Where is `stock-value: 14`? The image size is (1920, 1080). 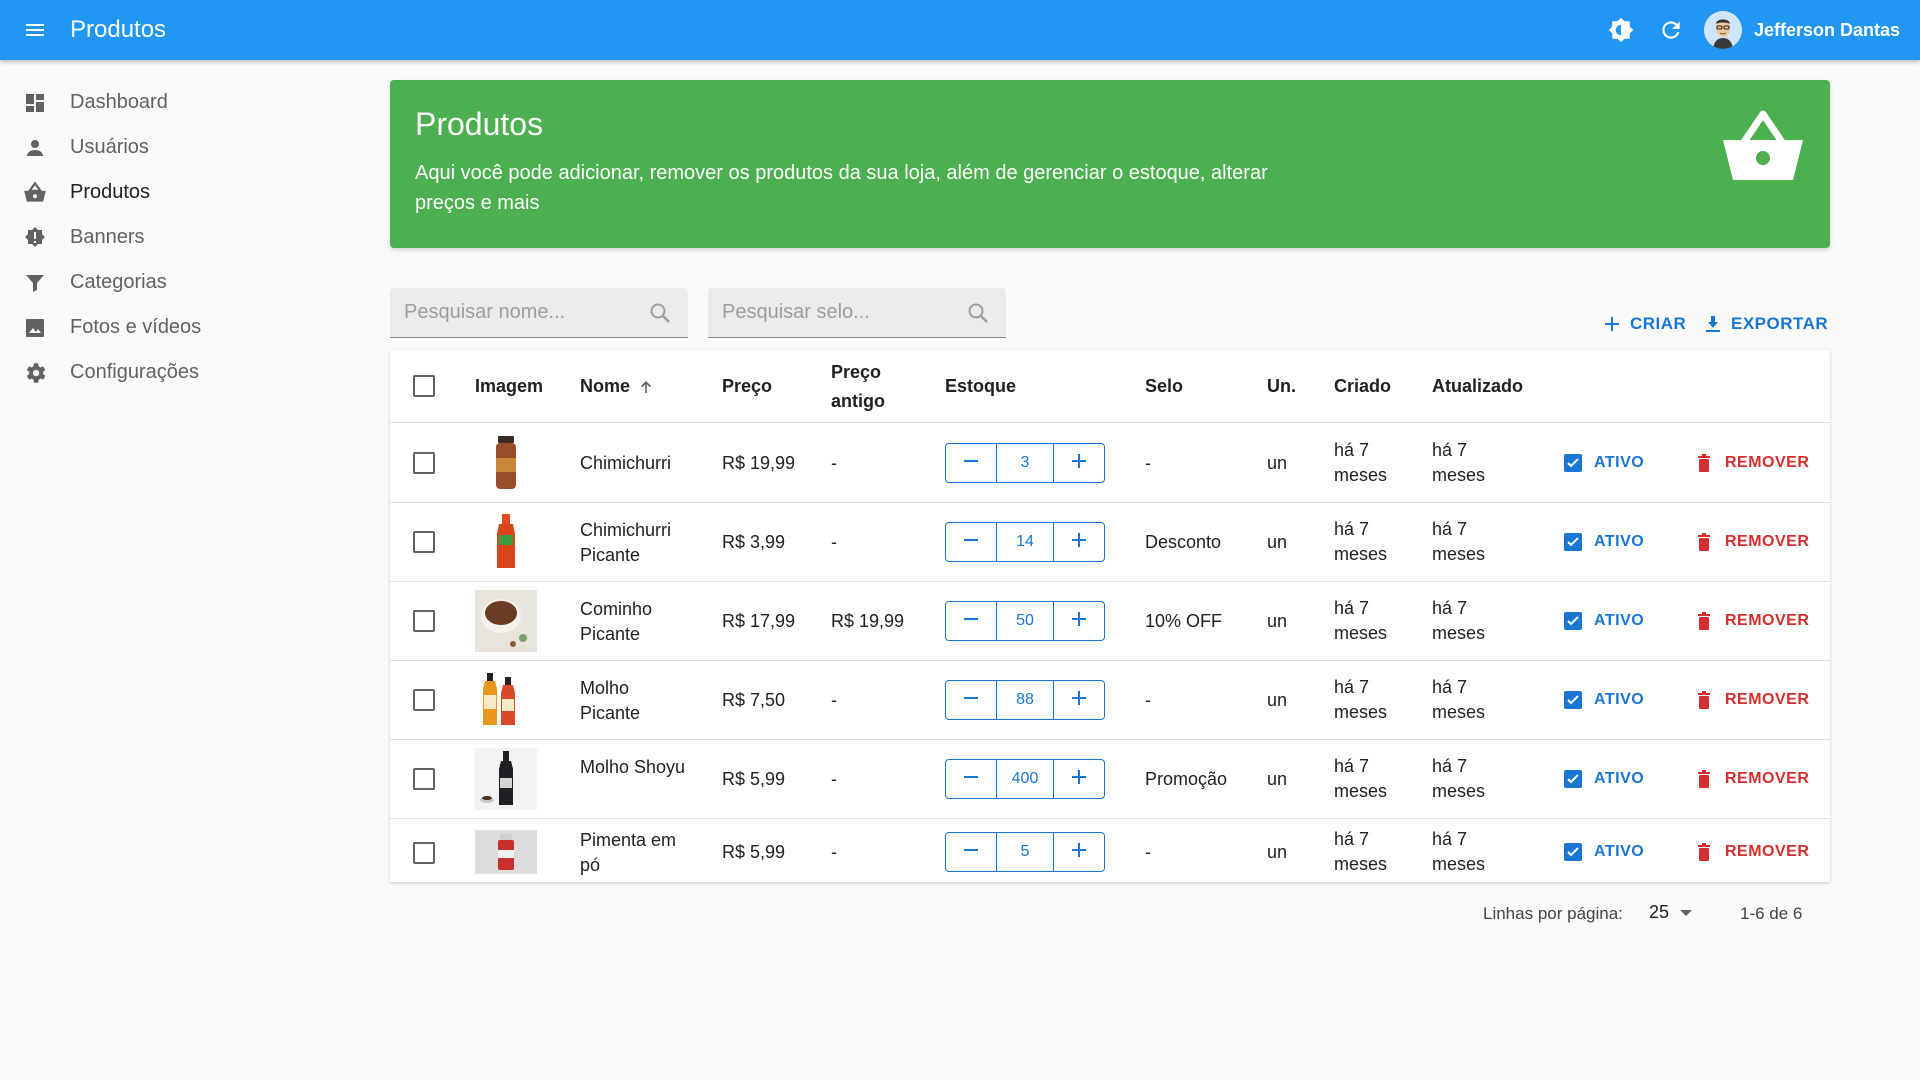 stock-value: 14 is located at coordinates (1025, 542).